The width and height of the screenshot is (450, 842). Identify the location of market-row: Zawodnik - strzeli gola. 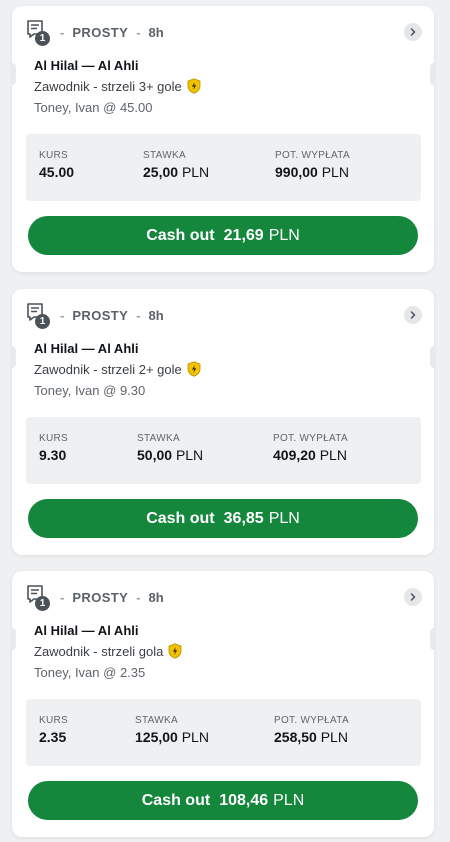
(108, 651).